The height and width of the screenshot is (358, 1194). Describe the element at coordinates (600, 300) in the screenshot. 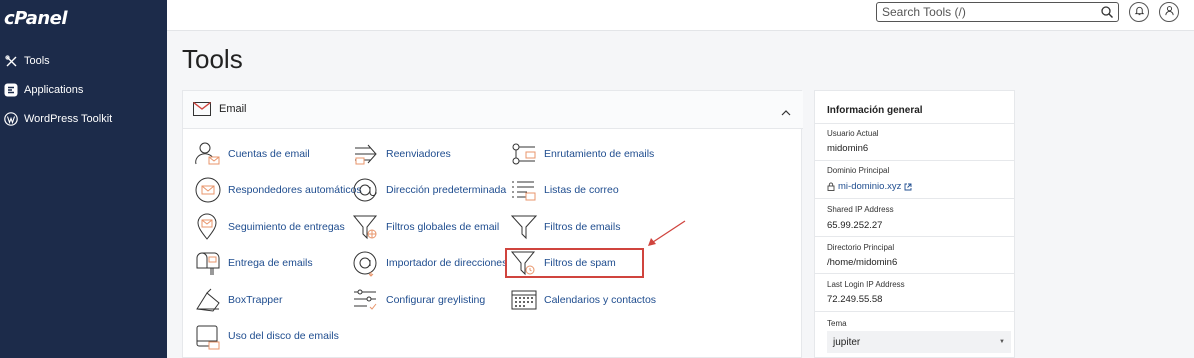

I see `tool-label: Calendarios y contactos` at that location.